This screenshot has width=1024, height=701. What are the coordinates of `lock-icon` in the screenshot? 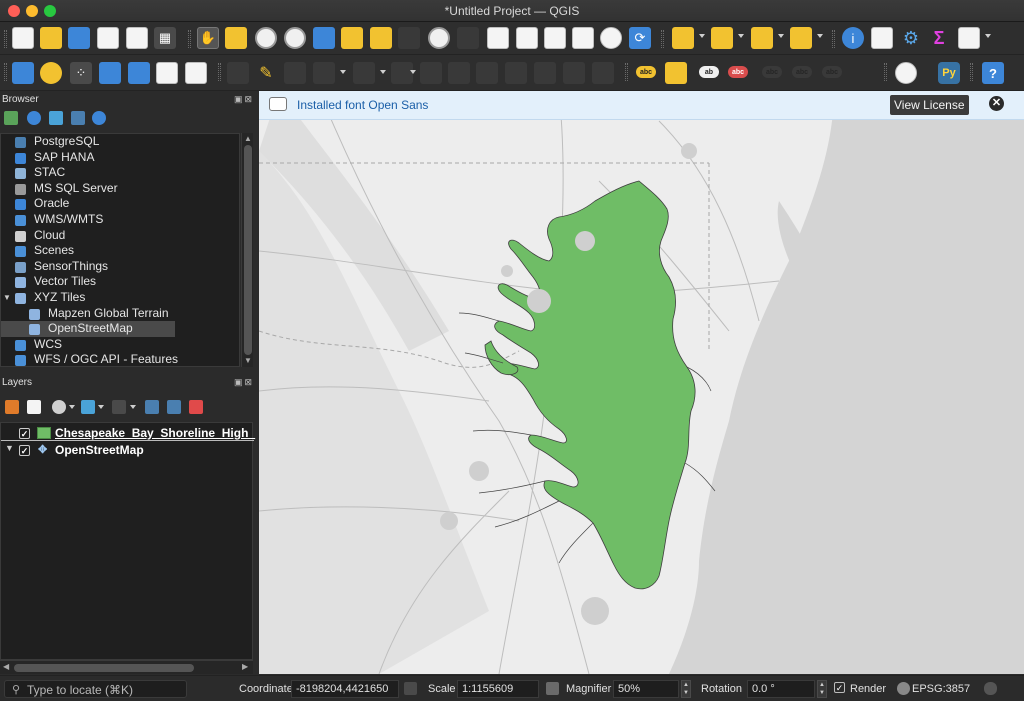 It's located at (552, 688).